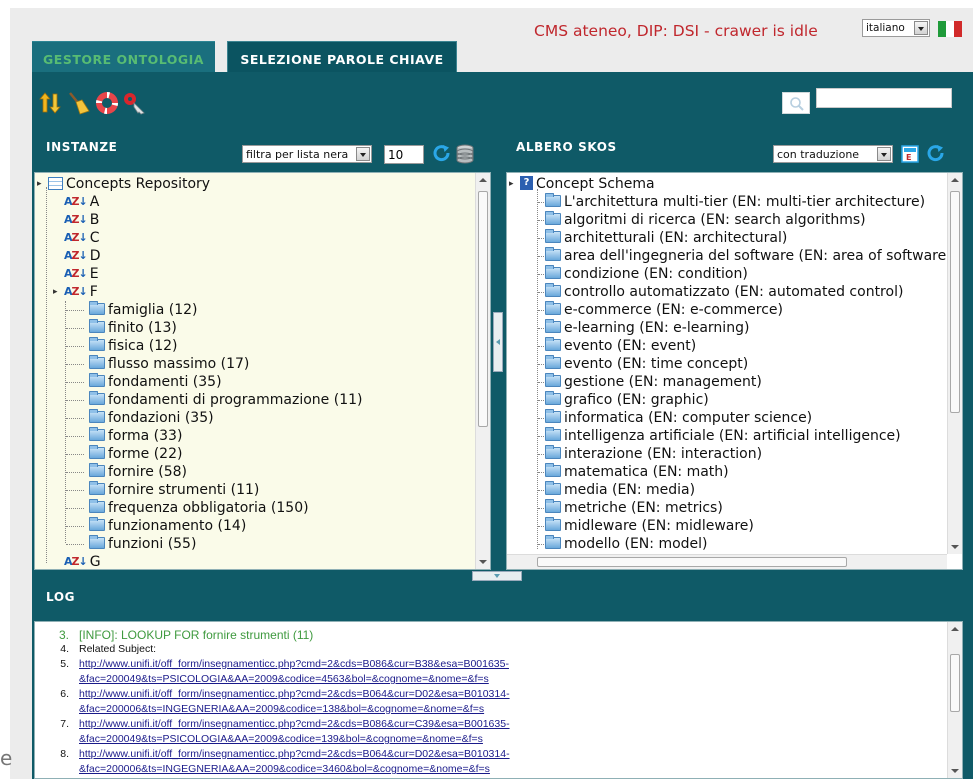  I want to click on tree-item-instance: frequenza obbligatoria (150), so click(199, 508).